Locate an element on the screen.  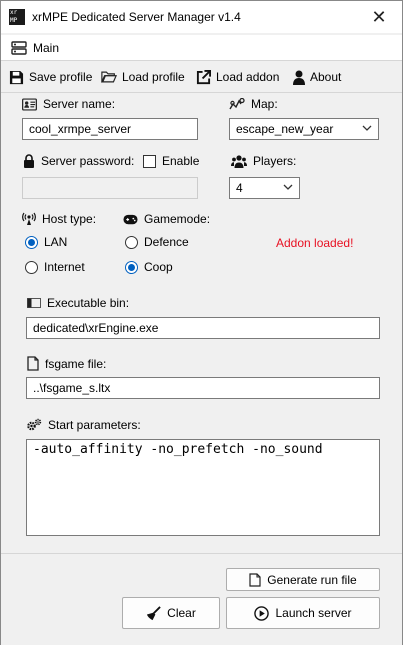
server-password-heading: Server password: is located at coordinates (78, 161).